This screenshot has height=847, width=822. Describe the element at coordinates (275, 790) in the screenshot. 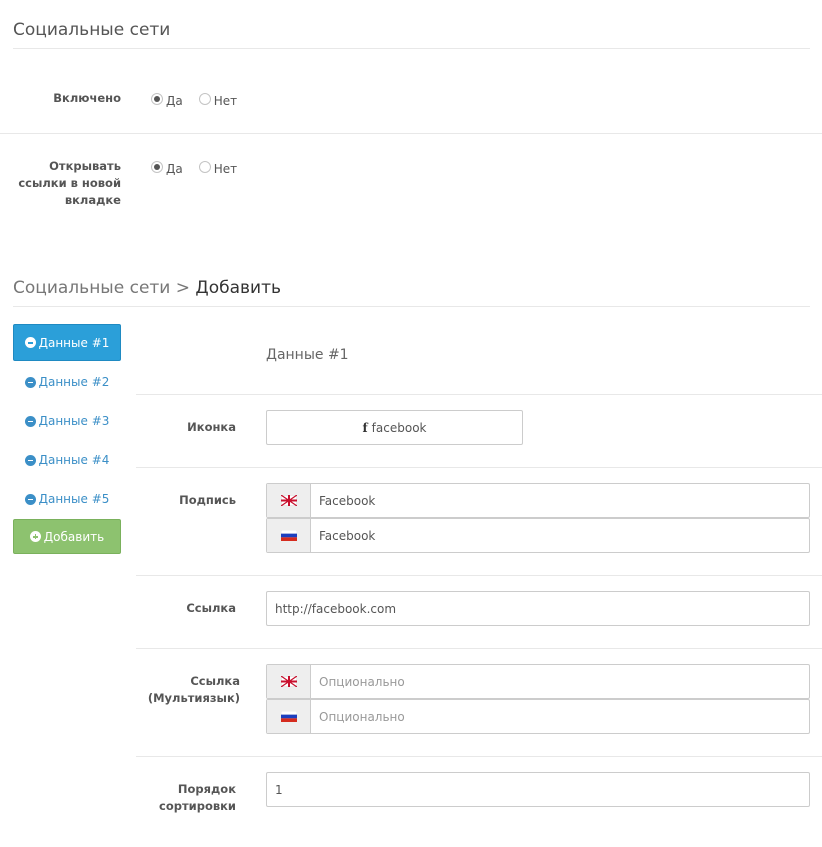

I see `sort-order-value: 1` at that location.